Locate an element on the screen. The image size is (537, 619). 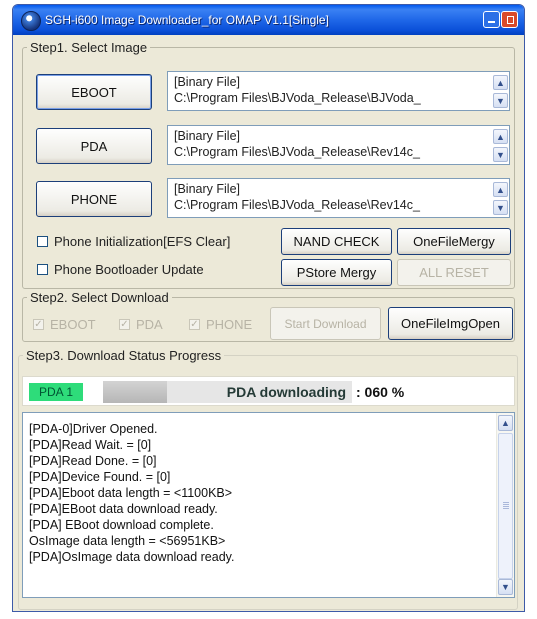
phone-bootloader-checkbox: Phone Bootloader Update is located at coordinates (120, 269).